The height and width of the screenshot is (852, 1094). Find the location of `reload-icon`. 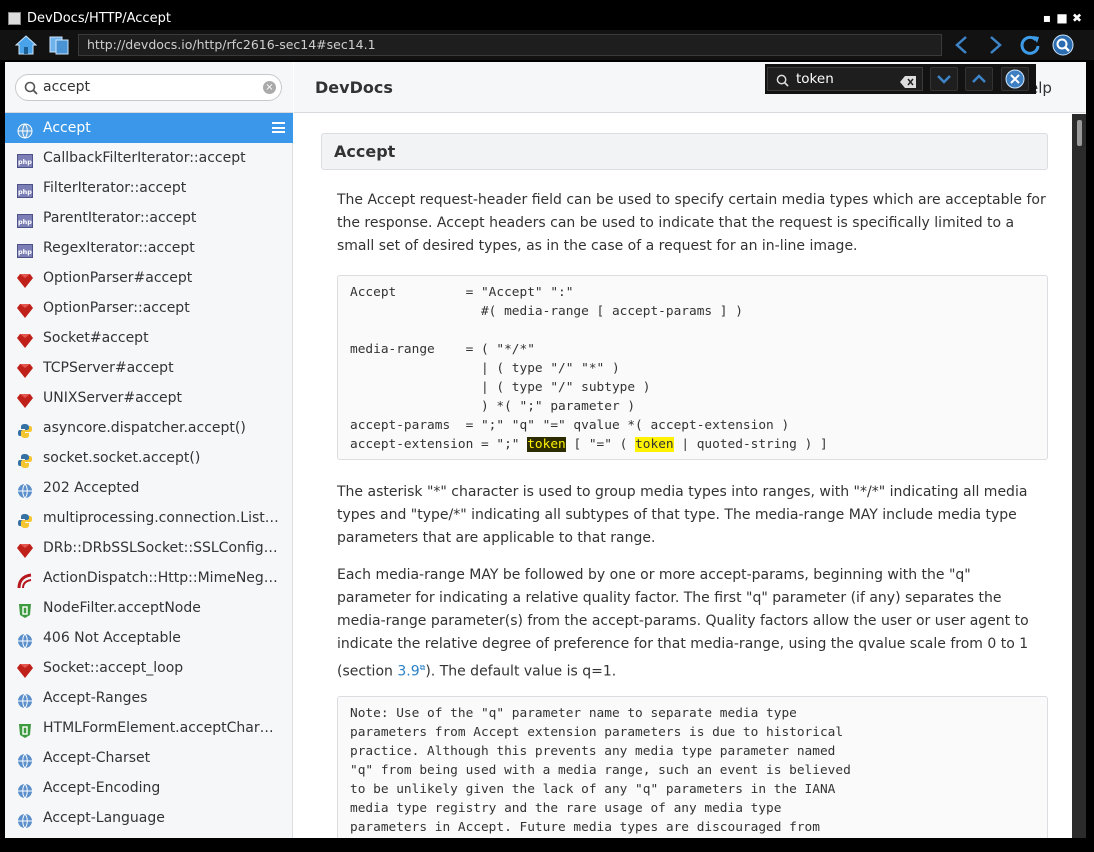

reload-icon is located at coordinates (1030, 45).